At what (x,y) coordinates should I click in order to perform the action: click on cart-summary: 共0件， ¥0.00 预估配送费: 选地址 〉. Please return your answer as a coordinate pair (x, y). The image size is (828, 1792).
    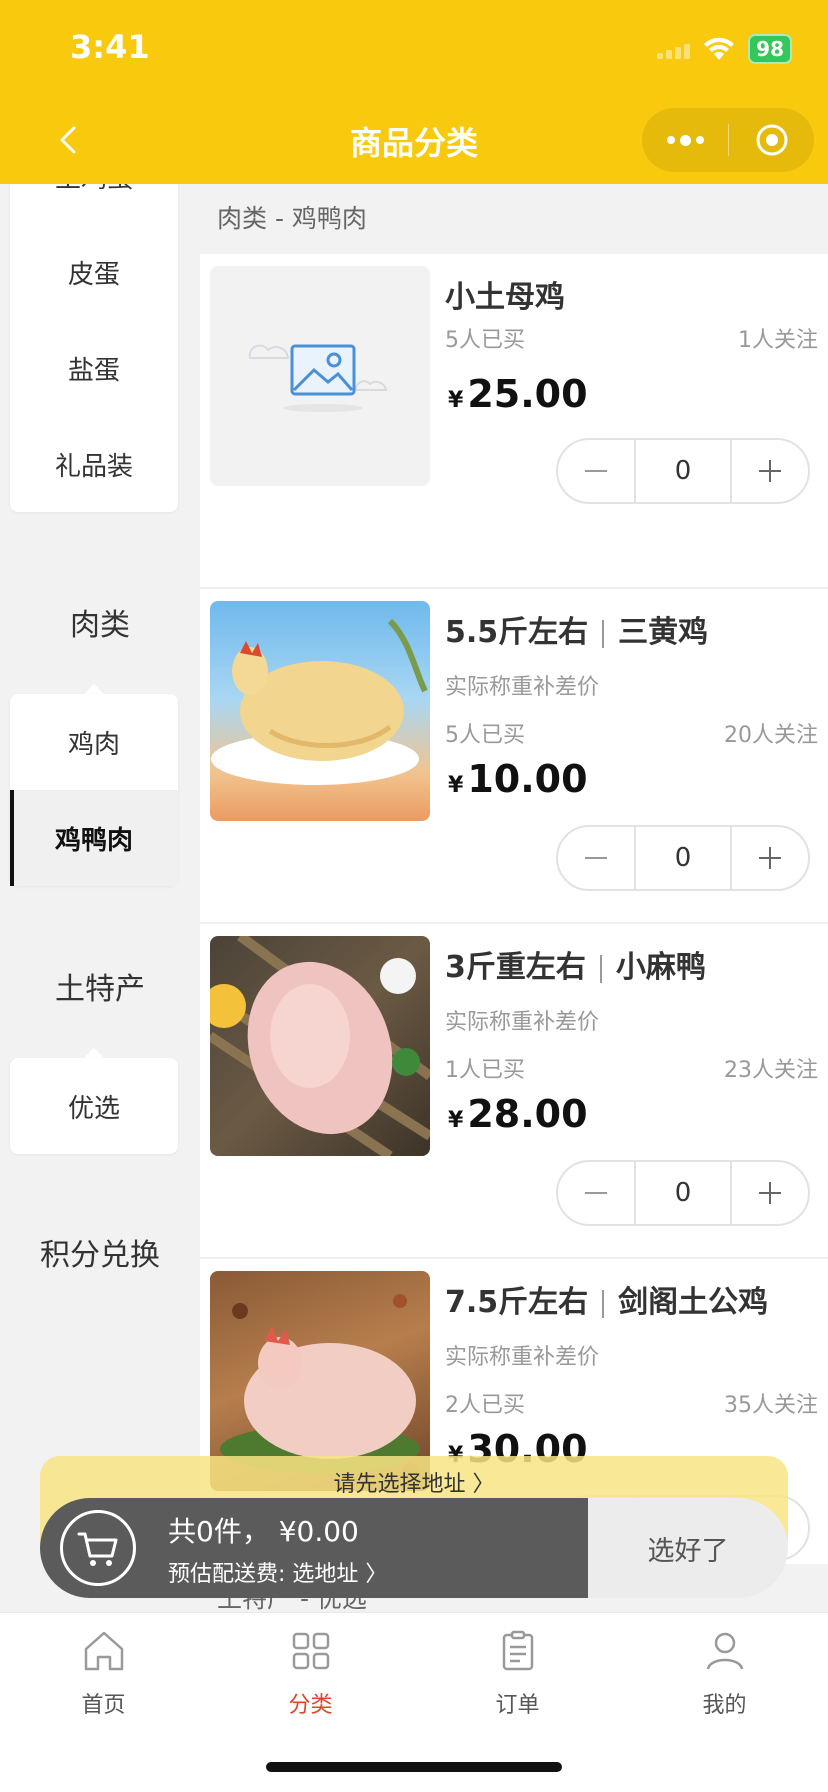
    Looking at the image, I should click on (314, 1548).